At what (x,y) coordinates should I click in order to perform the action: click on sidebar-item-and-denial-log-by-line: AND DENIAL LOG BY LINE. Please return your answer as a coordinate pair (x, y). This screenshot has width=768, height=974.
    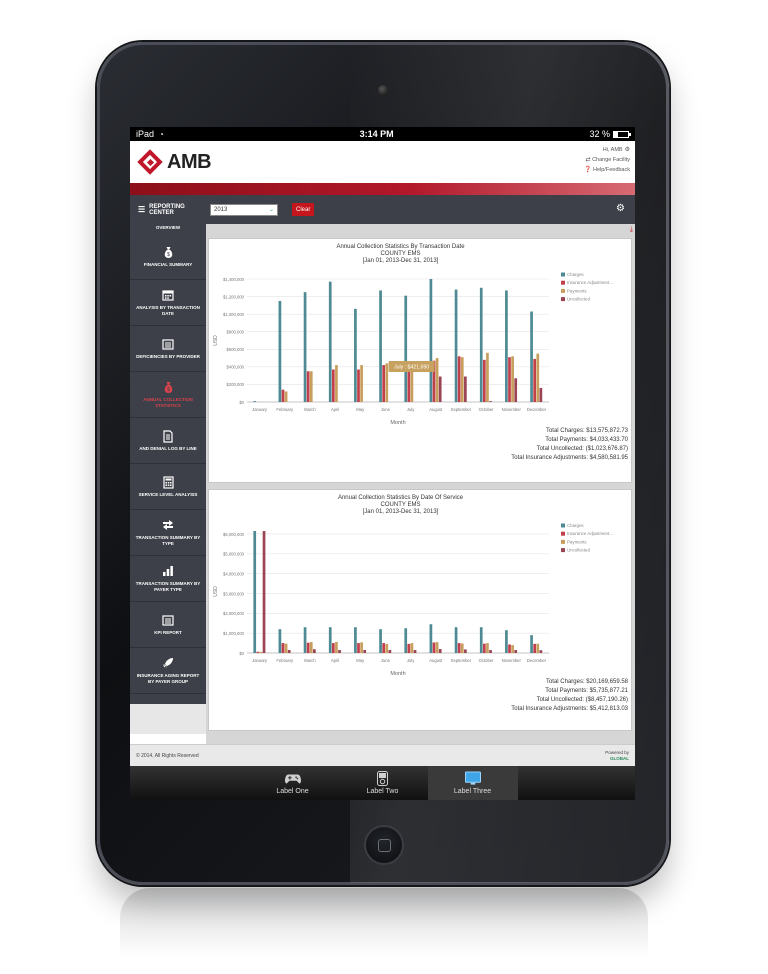
    Looking at the image, I should click on (168, 441).